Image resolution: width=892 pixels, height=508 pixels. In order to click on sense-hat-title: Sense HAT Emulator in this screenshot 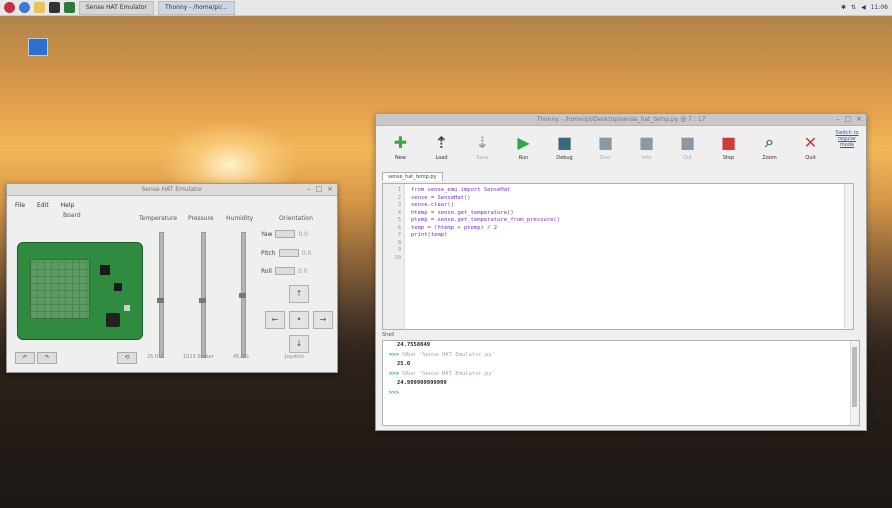, I will do `click(172, 189)`.